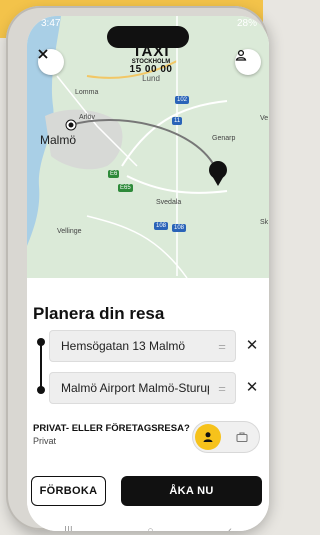  I want to click on remove-destination-button: ✕, so click(252, 387).